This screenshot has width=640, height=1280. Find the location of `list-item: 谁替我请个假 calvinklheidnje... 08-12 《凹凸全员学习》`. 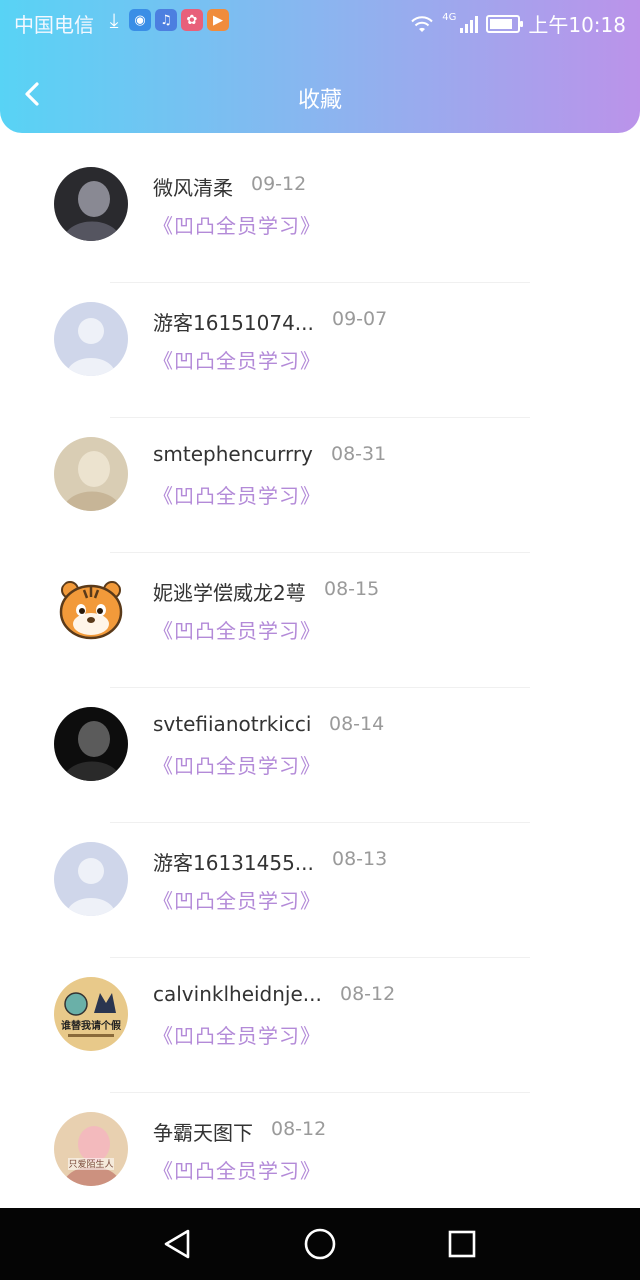

list-item: 谁替我请个假 calvinklheidnje... 08-12 《凹凸全员学习》 is located at coordinates (320, 1025).